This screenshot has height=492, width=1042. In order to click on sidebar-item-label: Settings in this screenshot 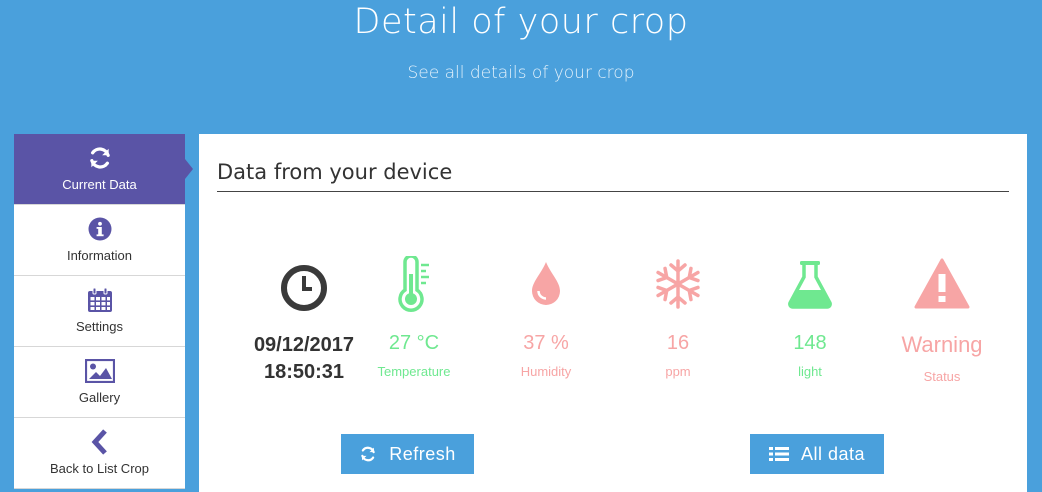, I will do `click(99, 326)`.